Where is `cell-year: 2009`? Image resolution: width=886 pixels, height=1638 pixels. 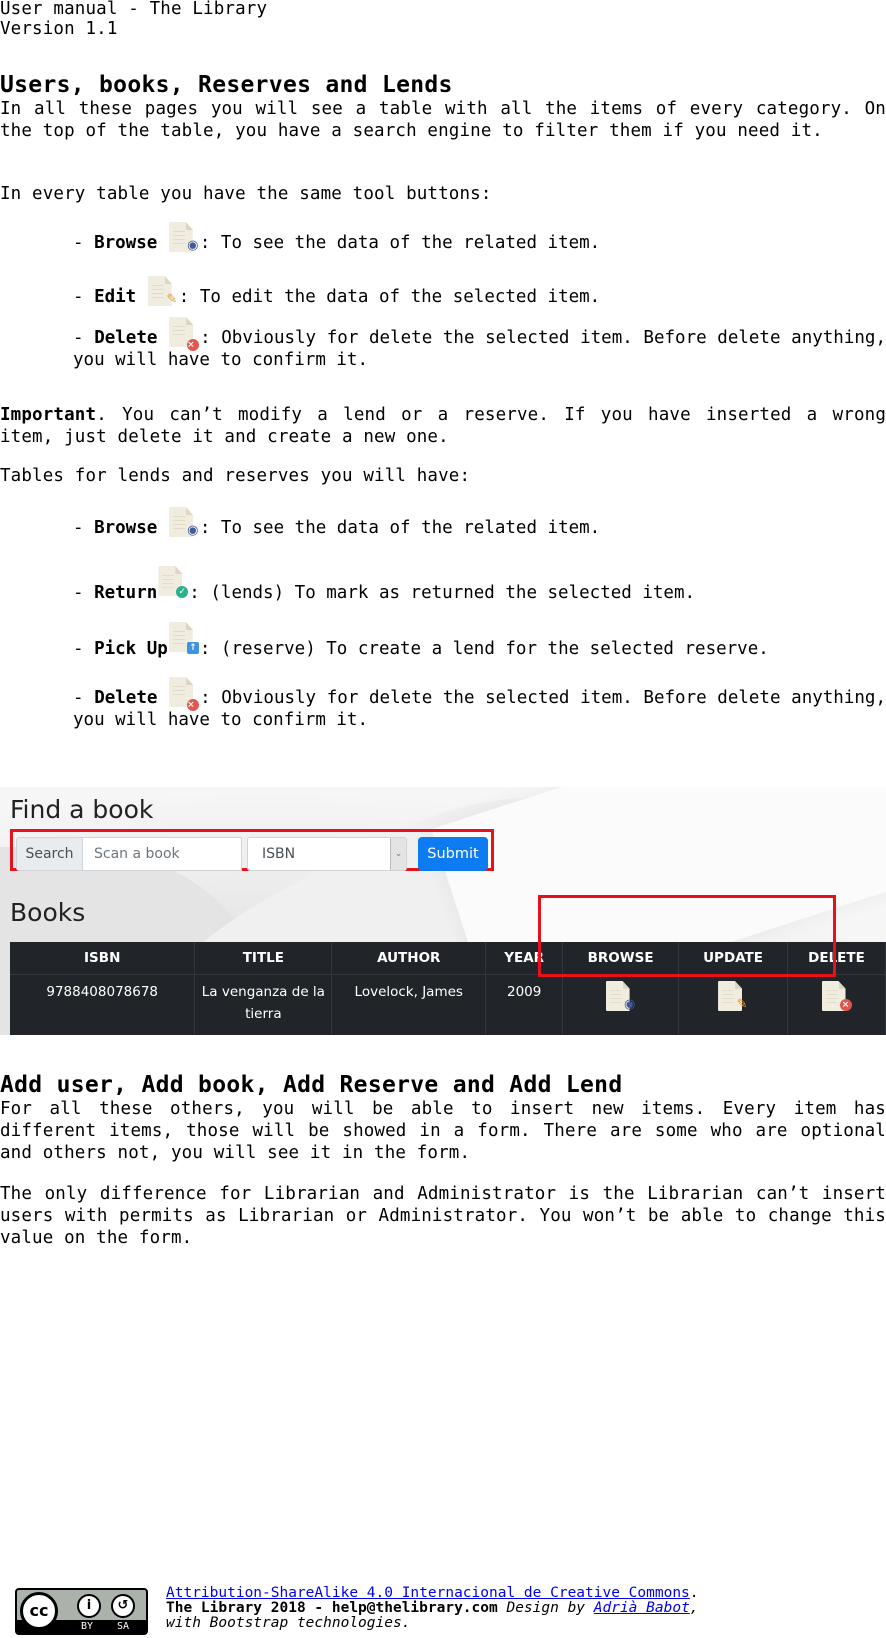 cell-year: 2009 is located at coordinates (524, 1004).